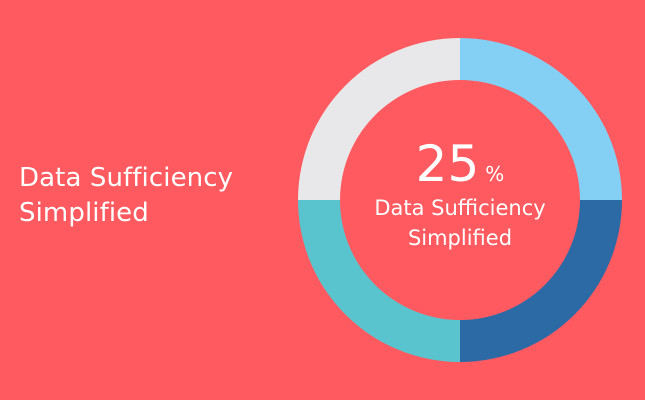 The height and width of the screenshot is (400, 645). I want to click on center-percentage: 25%, so click(460, 164).